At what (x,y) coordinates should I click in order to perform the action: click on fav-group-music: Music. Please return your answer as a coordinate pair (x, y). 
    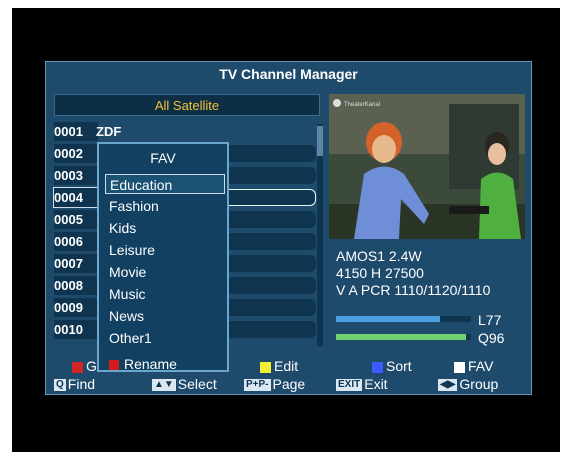
    Looking at the image, I should click on (165, 294).